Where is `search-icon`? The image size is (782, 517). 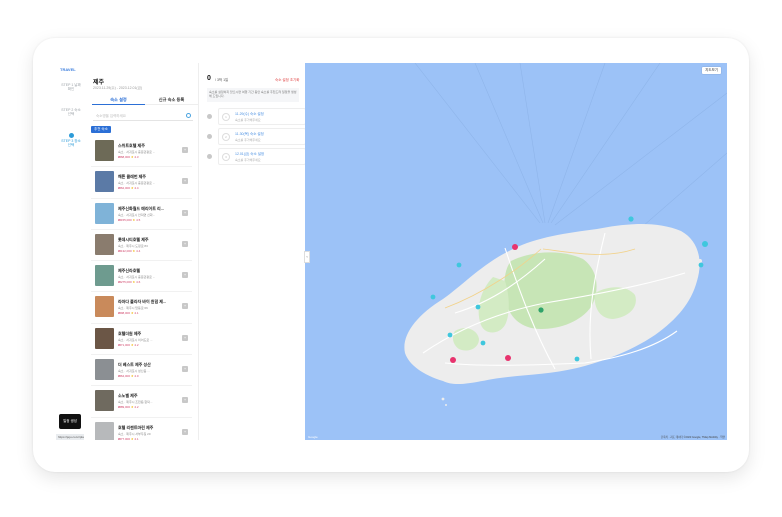 search-icon is located at coordinates (188, 115).